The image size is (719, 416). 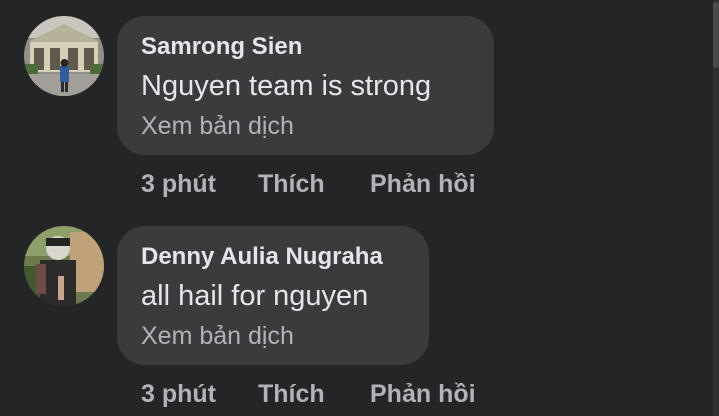 I want to click on scrollbar-track, so click(x=716, y=208).